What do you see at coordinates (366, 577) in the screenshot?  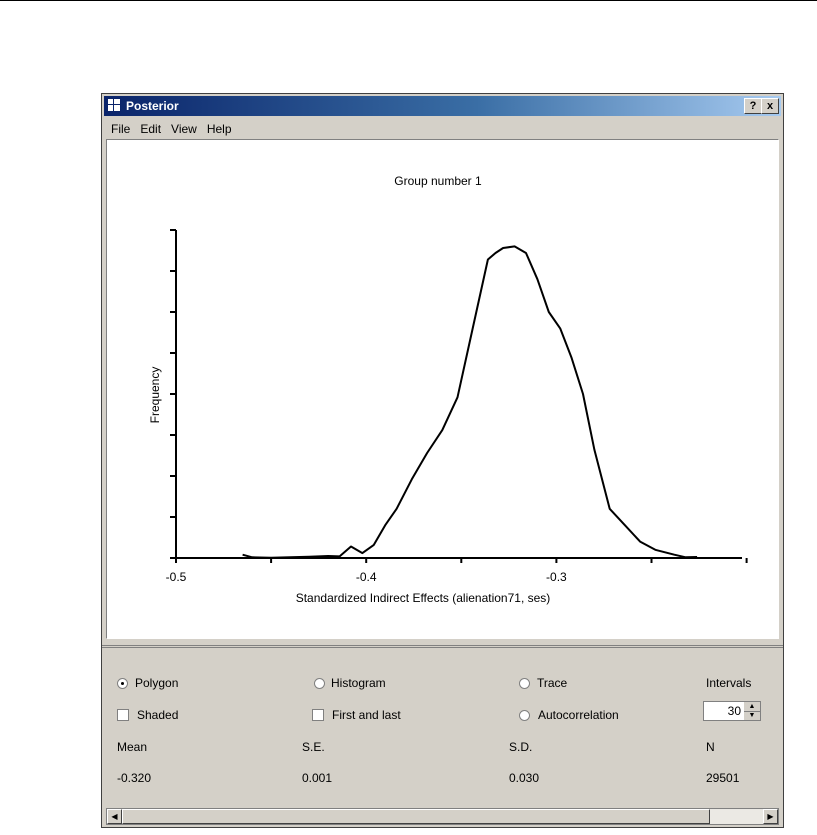 I see `x-tick-label: -0.4` at bounding box center [366, 577].